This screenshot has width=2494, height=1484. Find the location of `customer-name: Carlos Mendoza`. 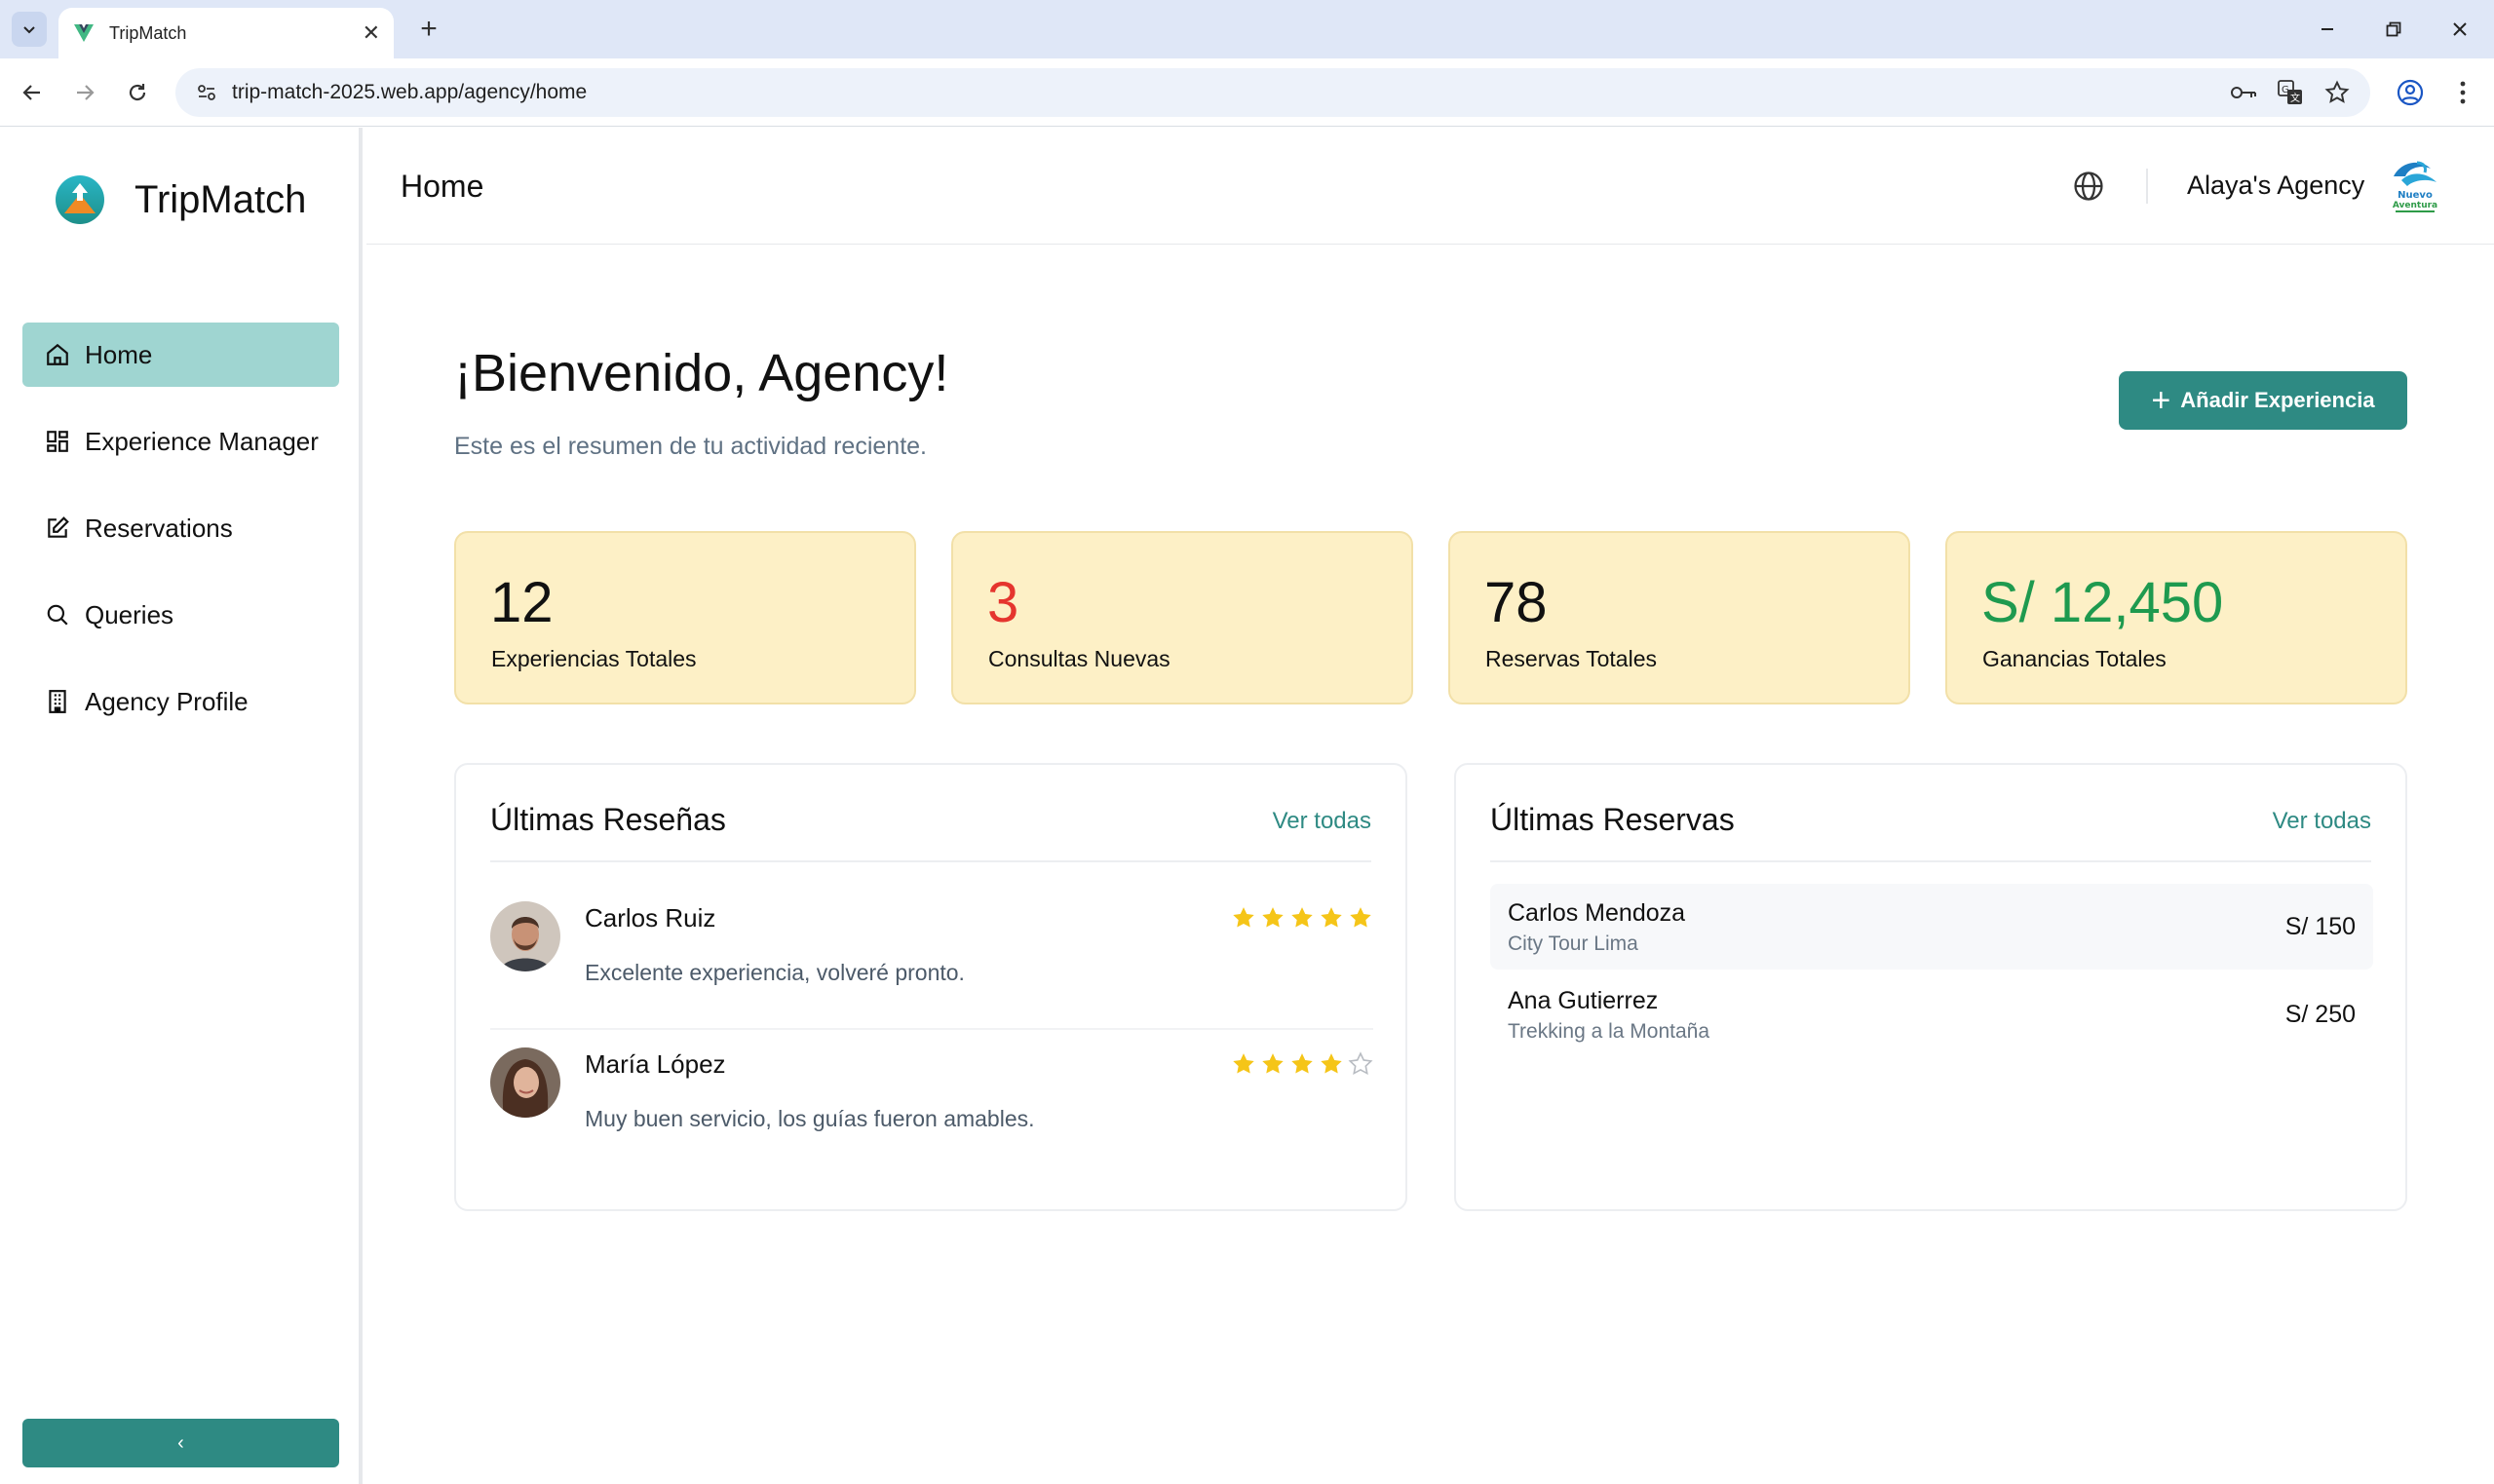

customer-name: Carlos Mendoza is located at coordinates (1597, 913).